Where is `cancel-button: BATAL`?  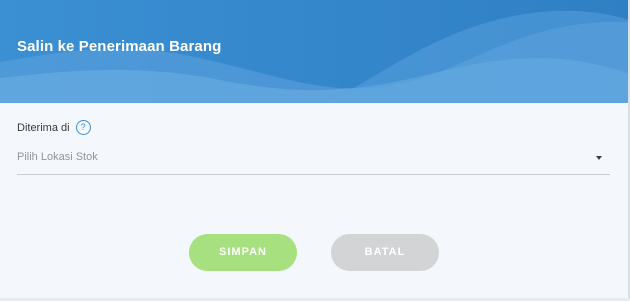 cancel-button: BATAL is located at coordinates (385, 252).